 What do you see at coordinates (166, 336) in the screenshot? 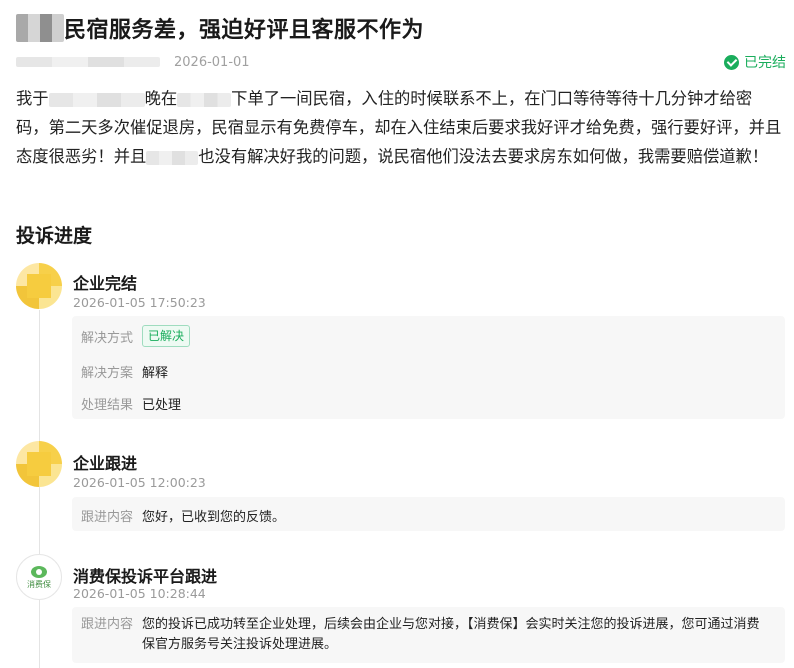
I see `resolved-tag: 已解决` at bounding box center [166, 336].